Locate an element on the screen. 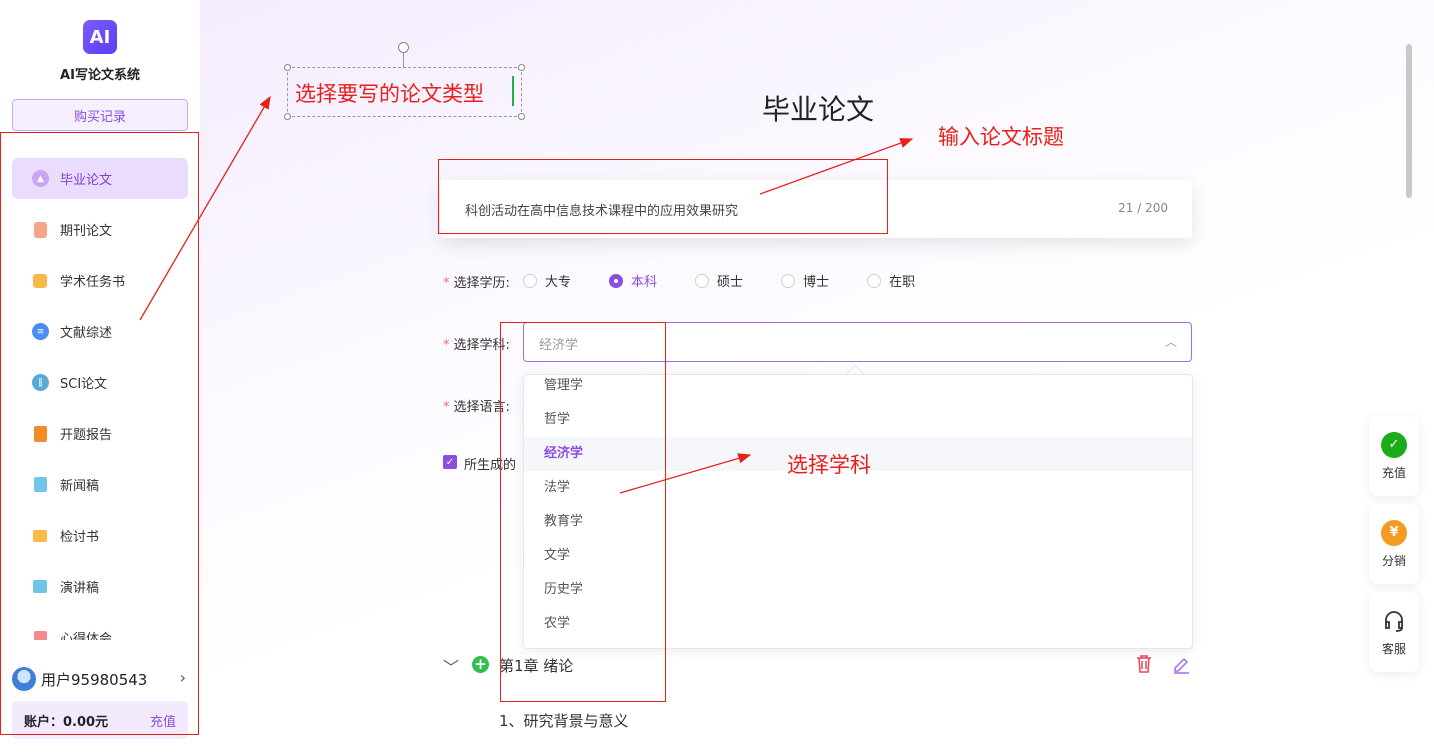  annotation-box-sidebar is located at coordinates (99, 433).